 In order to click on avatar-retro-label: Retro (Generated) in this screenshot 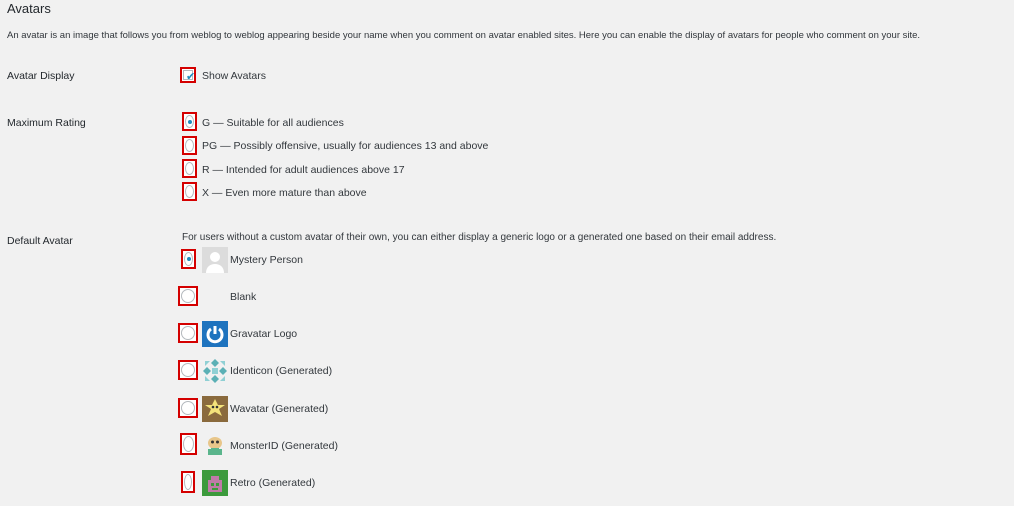, I will do `click(272, 483)`.